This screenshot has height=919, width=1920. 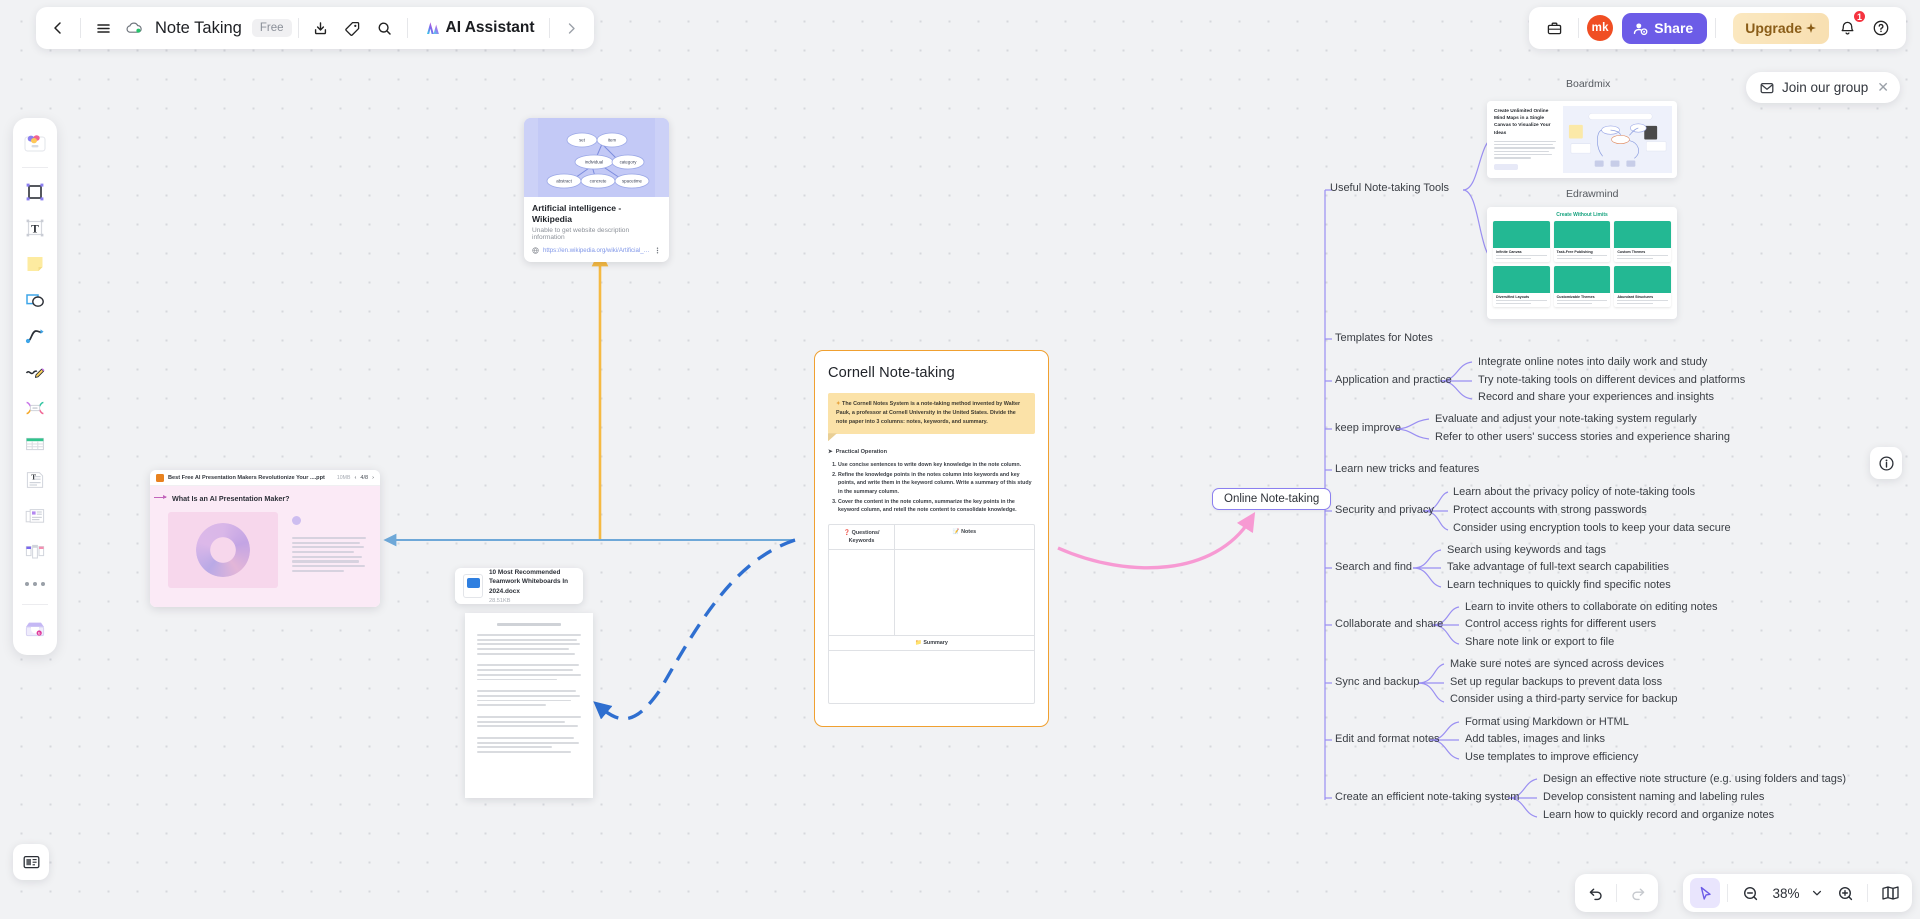 What do you see at coordinates (1368, 428) in the screenshot?
I see `mindmap-branch-3: keep improve` at bounding box center [1368, 428].